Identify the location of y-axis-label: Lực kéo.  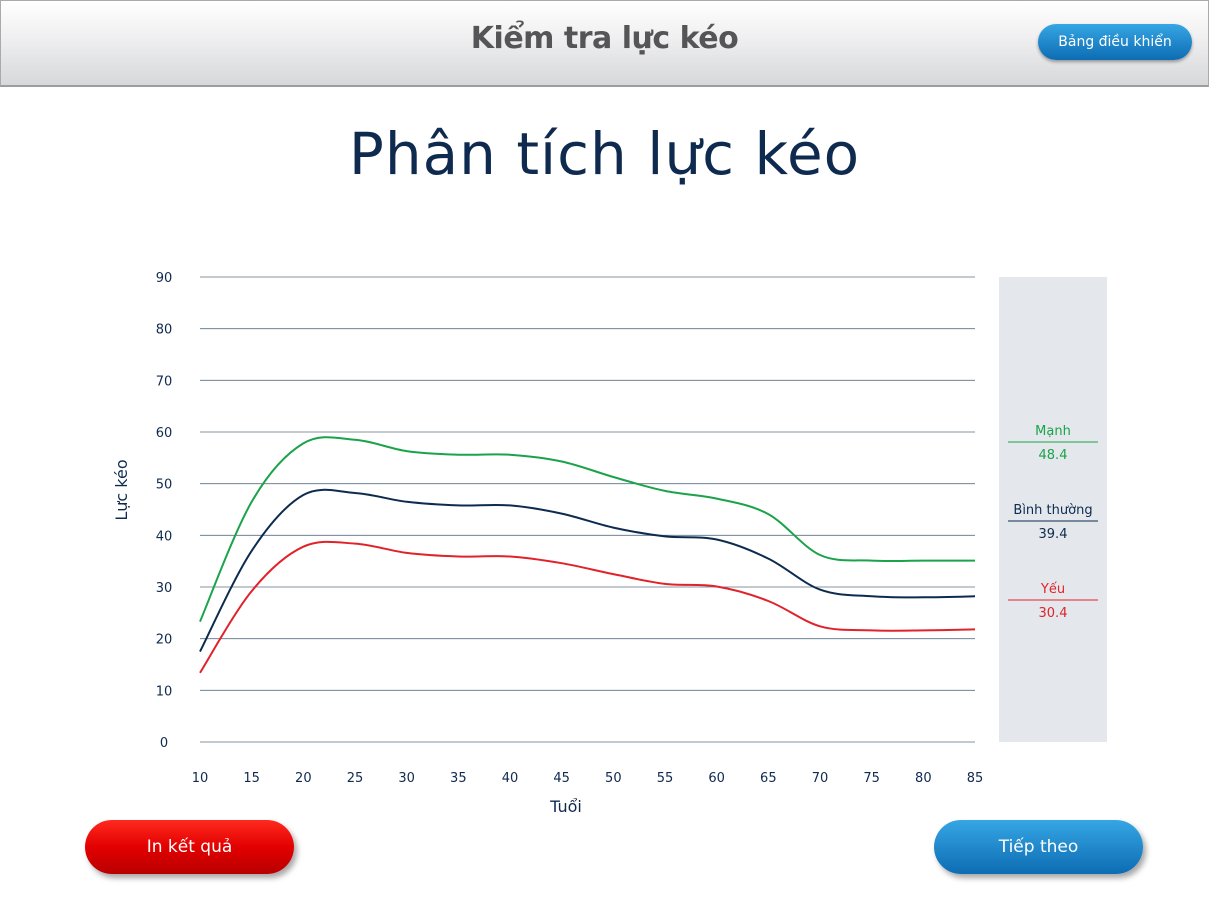
(121, 489).